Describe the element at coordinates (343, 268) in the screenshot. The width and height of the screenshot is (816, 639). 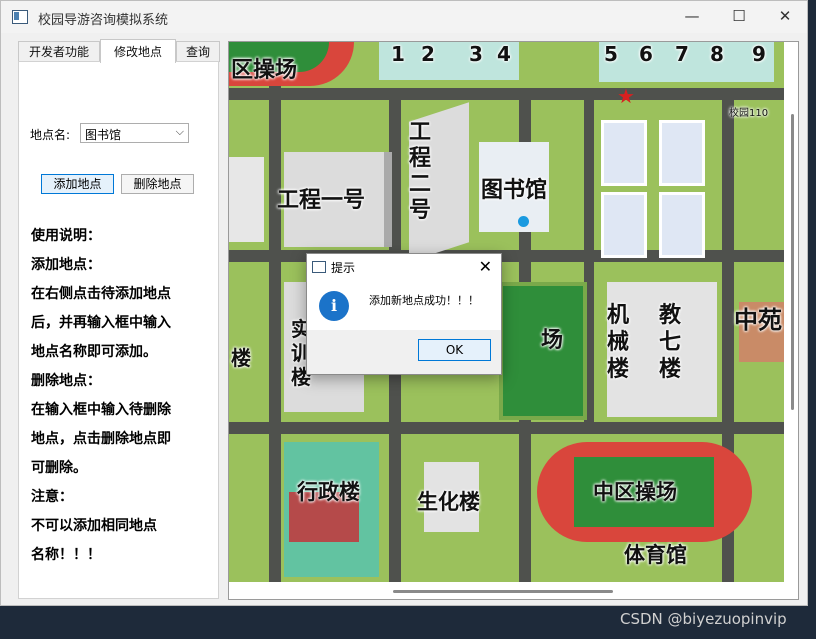
I see `dialog-title: 提示` at that location.